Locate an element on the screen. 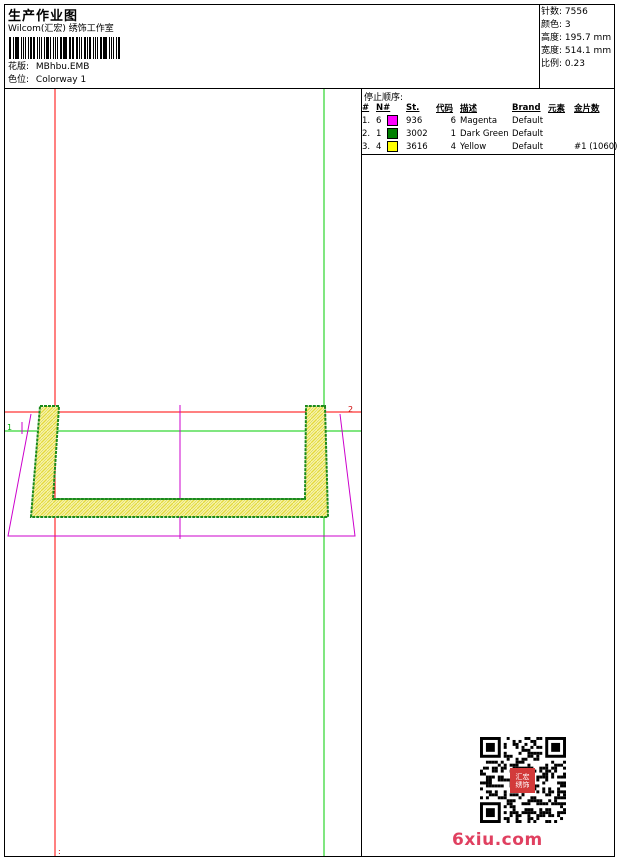 This screenshot has height=860, width=620. marker-2: 2 is located at coordinates (350, 409).